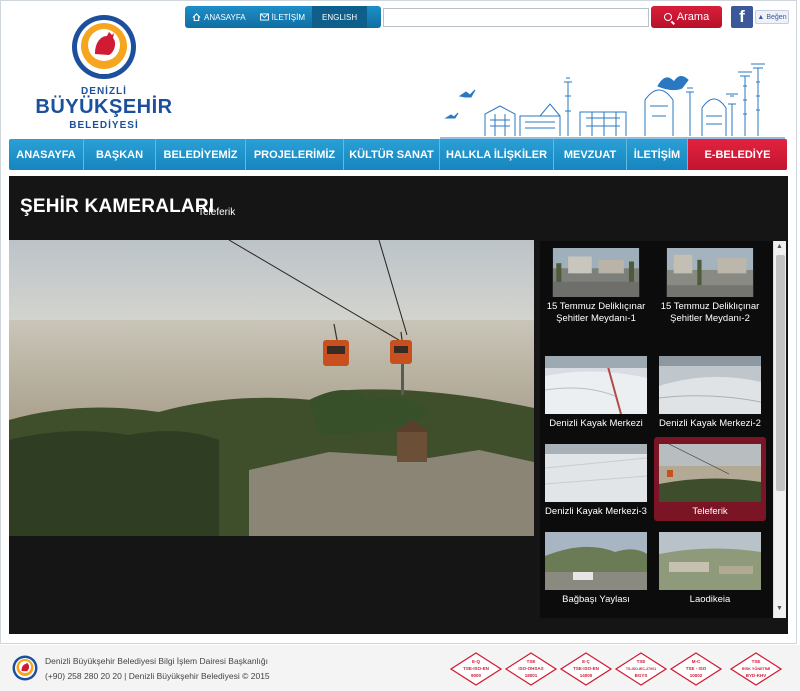 The image size is (800, 691). I want to click on svg-text: 14000, so click(586, 675).